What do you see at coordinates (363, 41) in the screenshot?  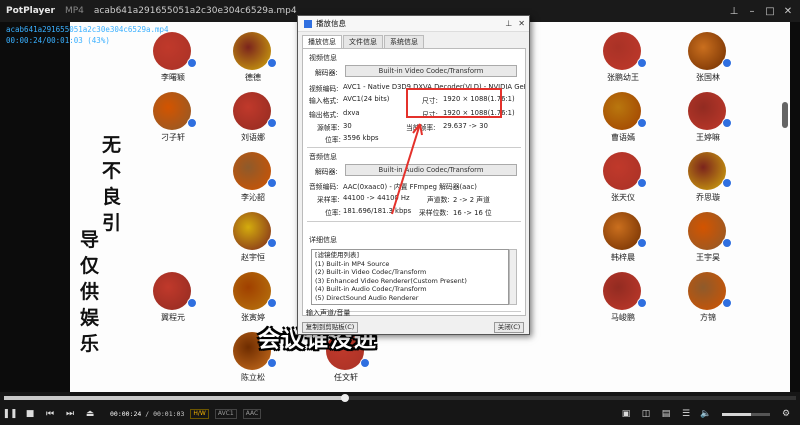 I see `tab-file-info: 文件信息` at bounding box center [363, 41].